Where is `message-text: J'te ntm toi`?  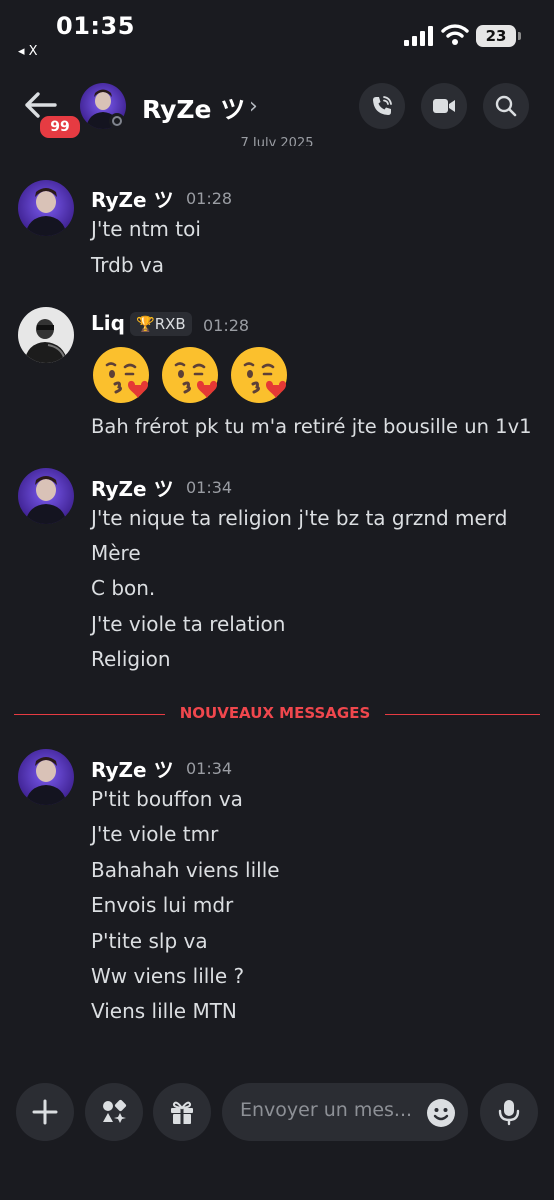
message-text: J'te ntm toi is located at coordinates (146, 229).